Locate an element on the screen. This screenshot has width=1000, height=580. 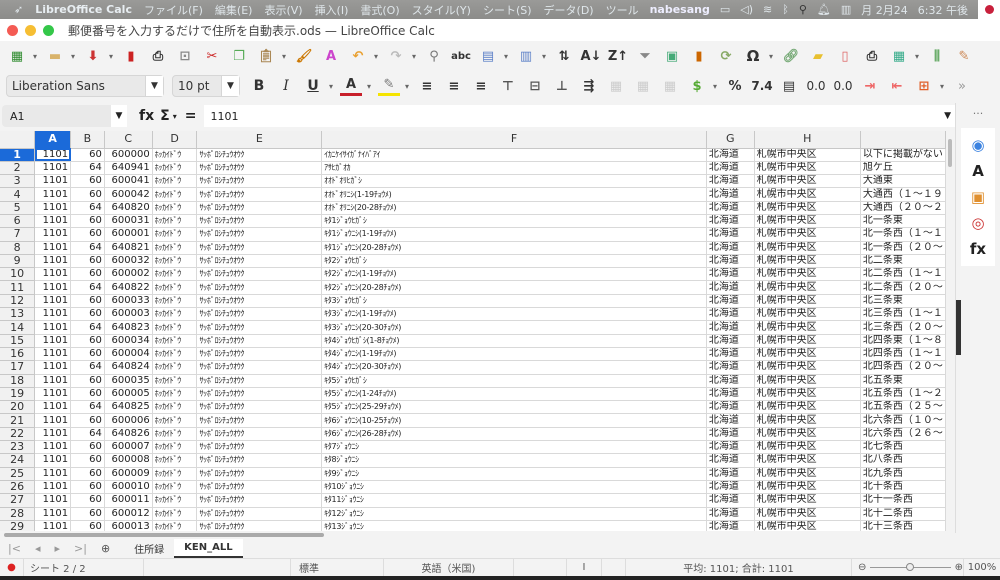
italic-icon: I is located at coordinates (286, 86).